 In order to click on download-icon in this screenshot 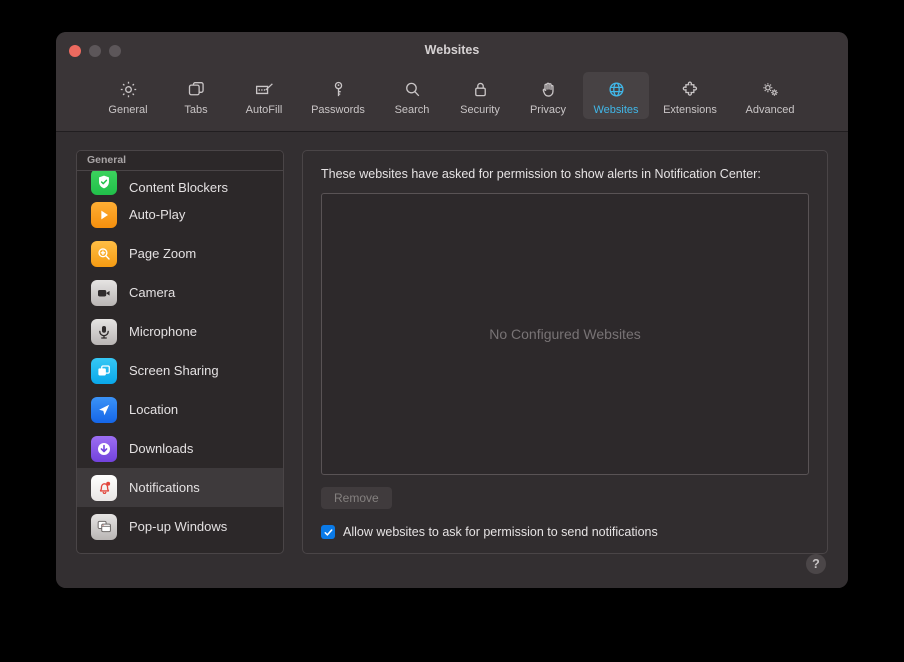, I will do `click(104, 448)`.